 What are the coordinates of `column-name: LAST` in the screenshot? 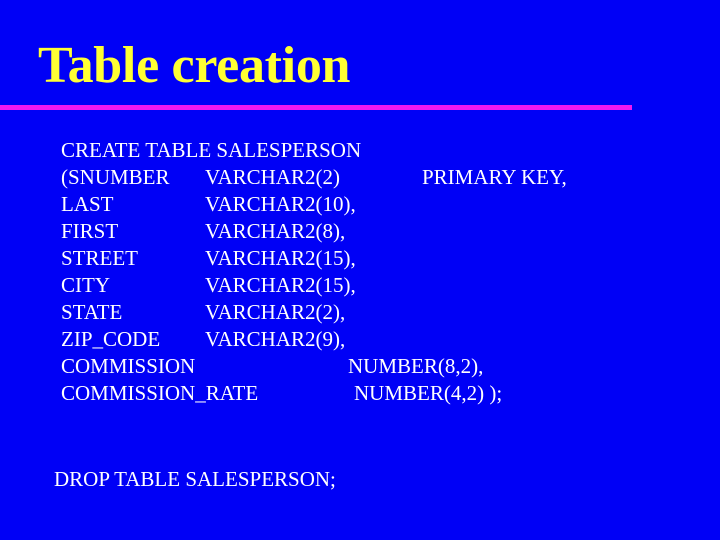 It's located at (87, 204).